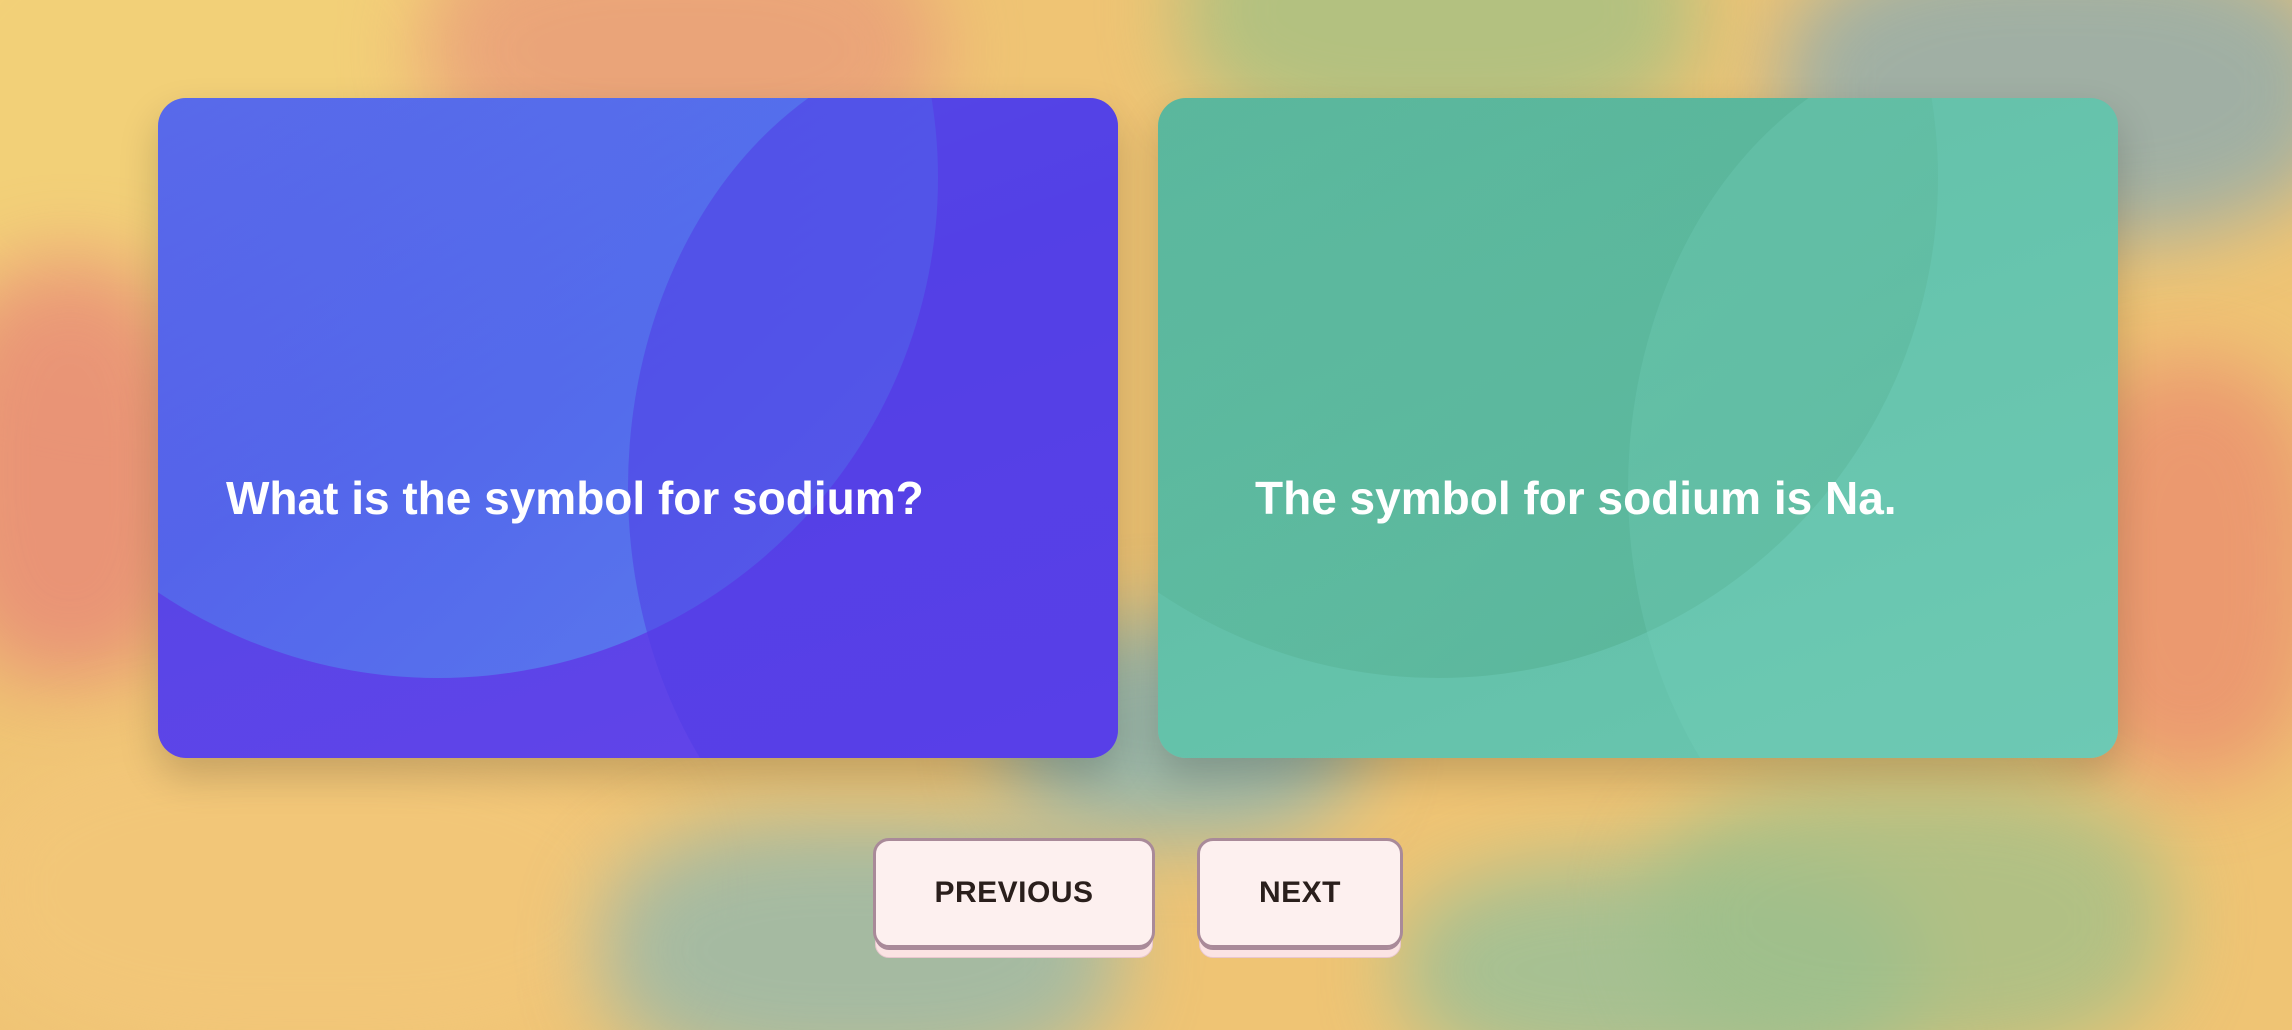 This screenshot has width=2292, height=1030. I want to click on previous-button-group: PREVIOUS, so click(1014, 916).